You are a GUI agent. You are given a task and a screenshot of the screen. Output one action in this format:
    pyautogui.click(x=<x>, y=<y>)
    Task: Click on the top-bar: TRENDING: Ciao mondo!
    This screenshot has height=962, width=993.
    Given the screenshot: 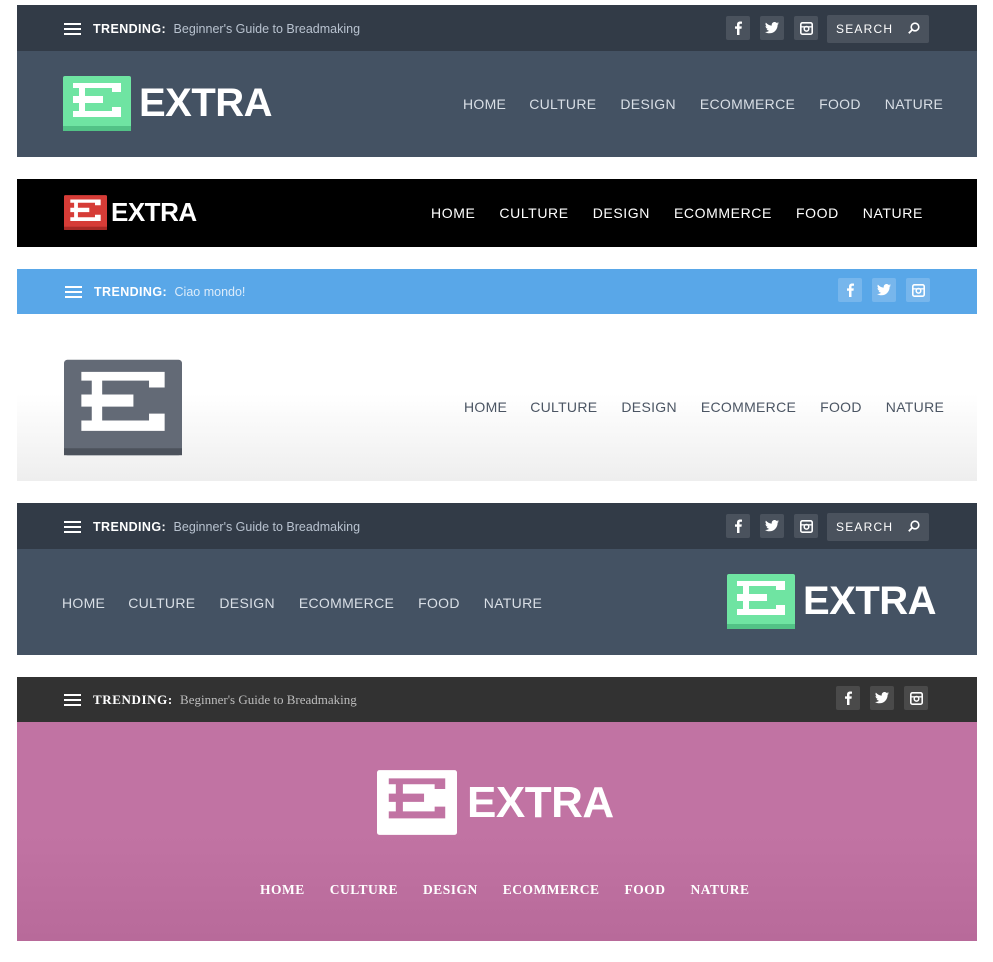 What is the action you would take?
    pyautogui.click(x=497, y=291)
    